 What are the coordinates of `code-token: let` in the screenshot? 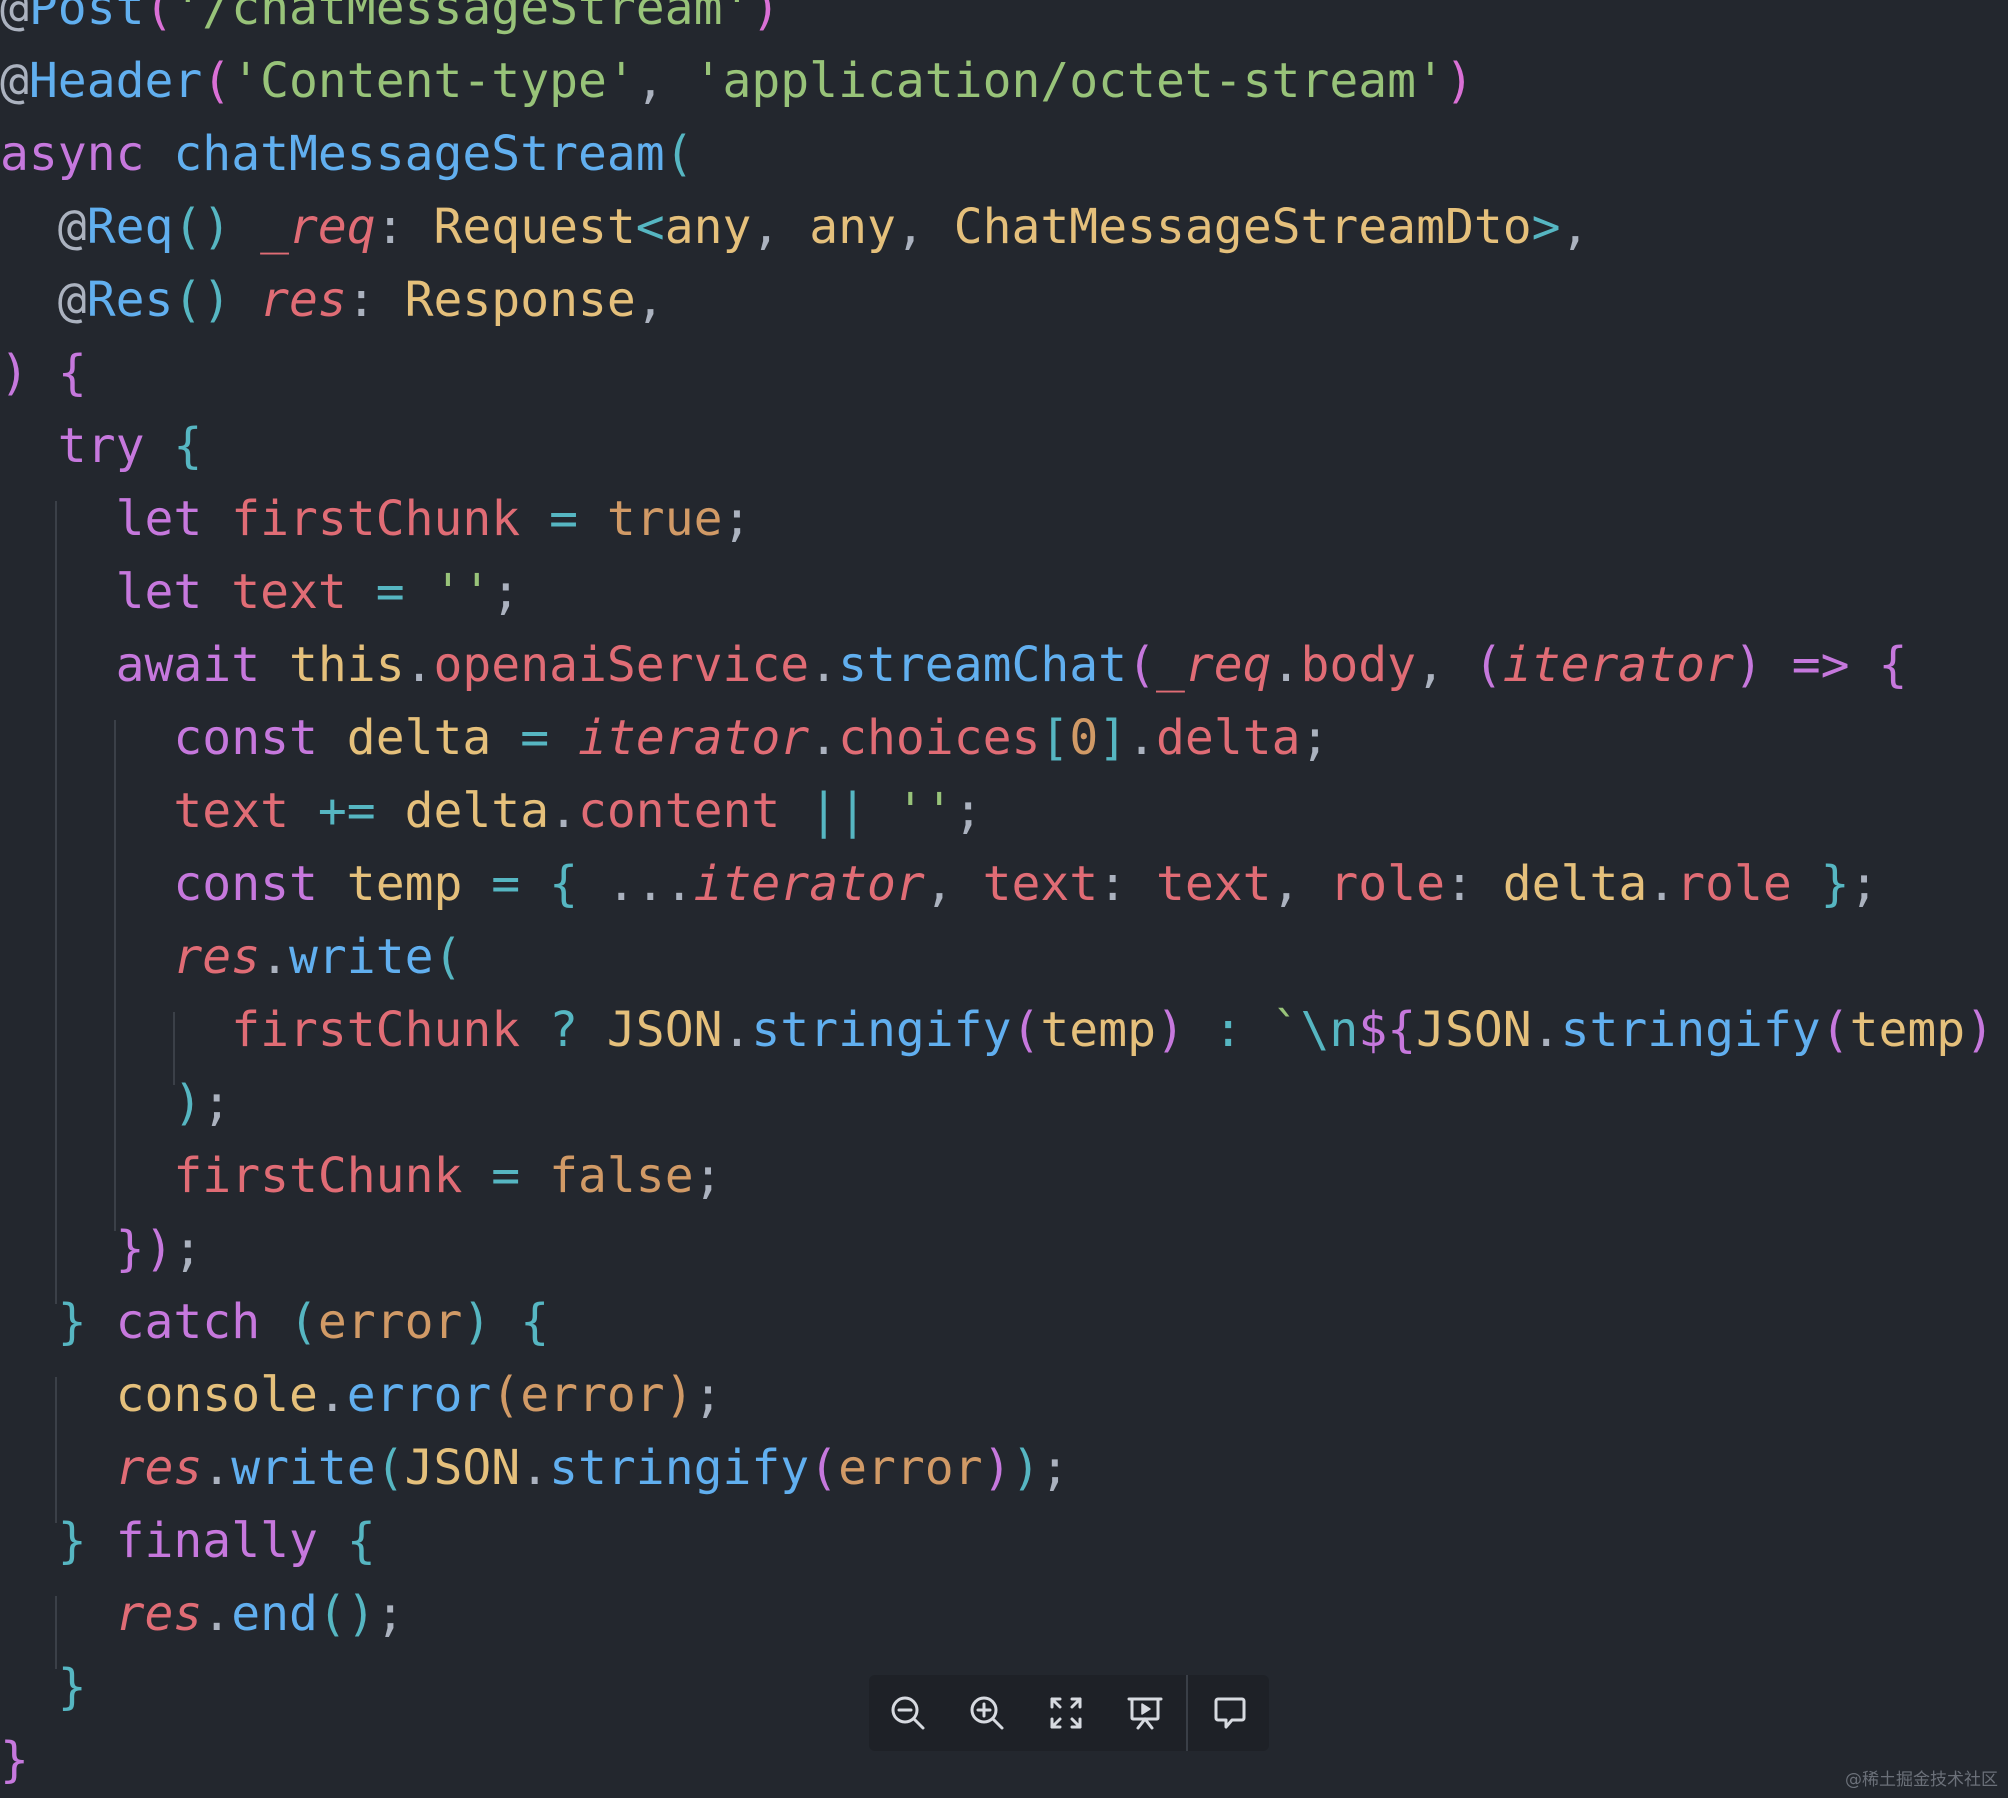 It's located at (159, 519).